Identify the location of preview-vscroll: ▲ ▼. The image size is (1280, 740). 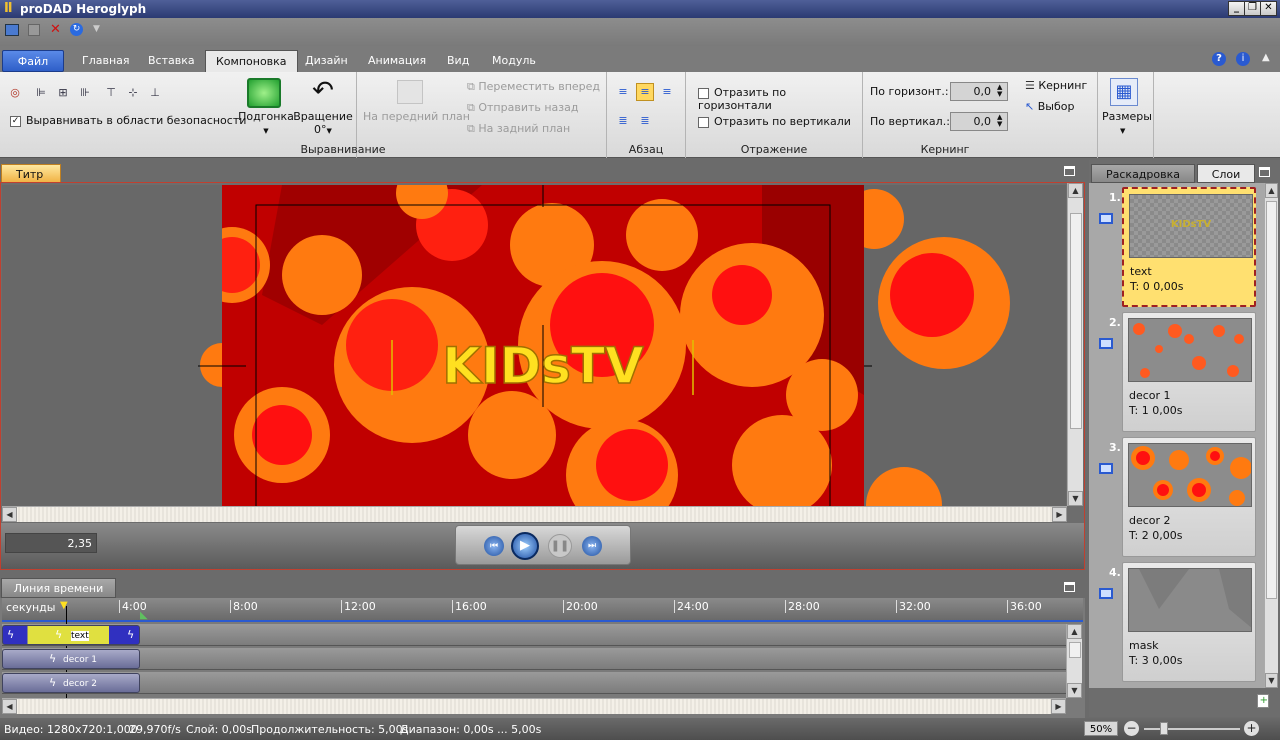
(1075, 344).